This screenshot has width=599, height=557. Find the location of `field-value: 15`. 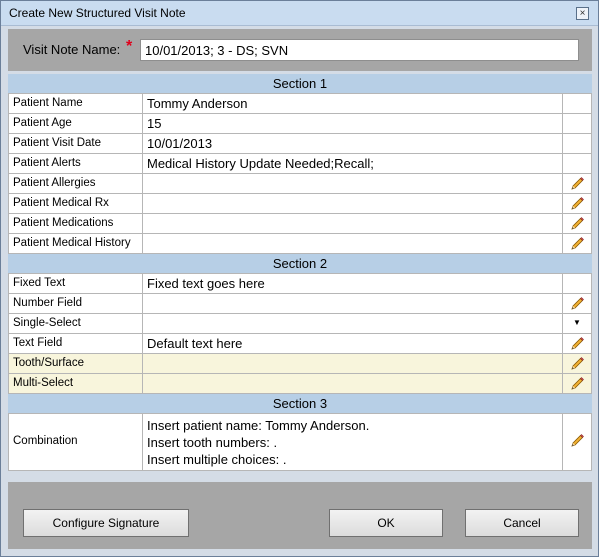

field-value: 15 is located at coordinates (352, 123).